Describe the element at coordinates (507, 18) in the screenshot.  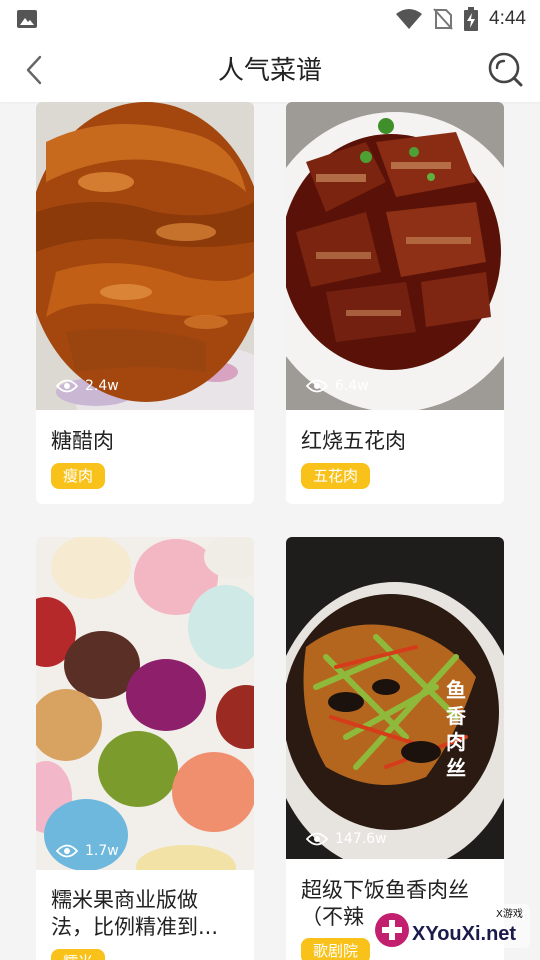
I see `status-time: 4:44` at that location.